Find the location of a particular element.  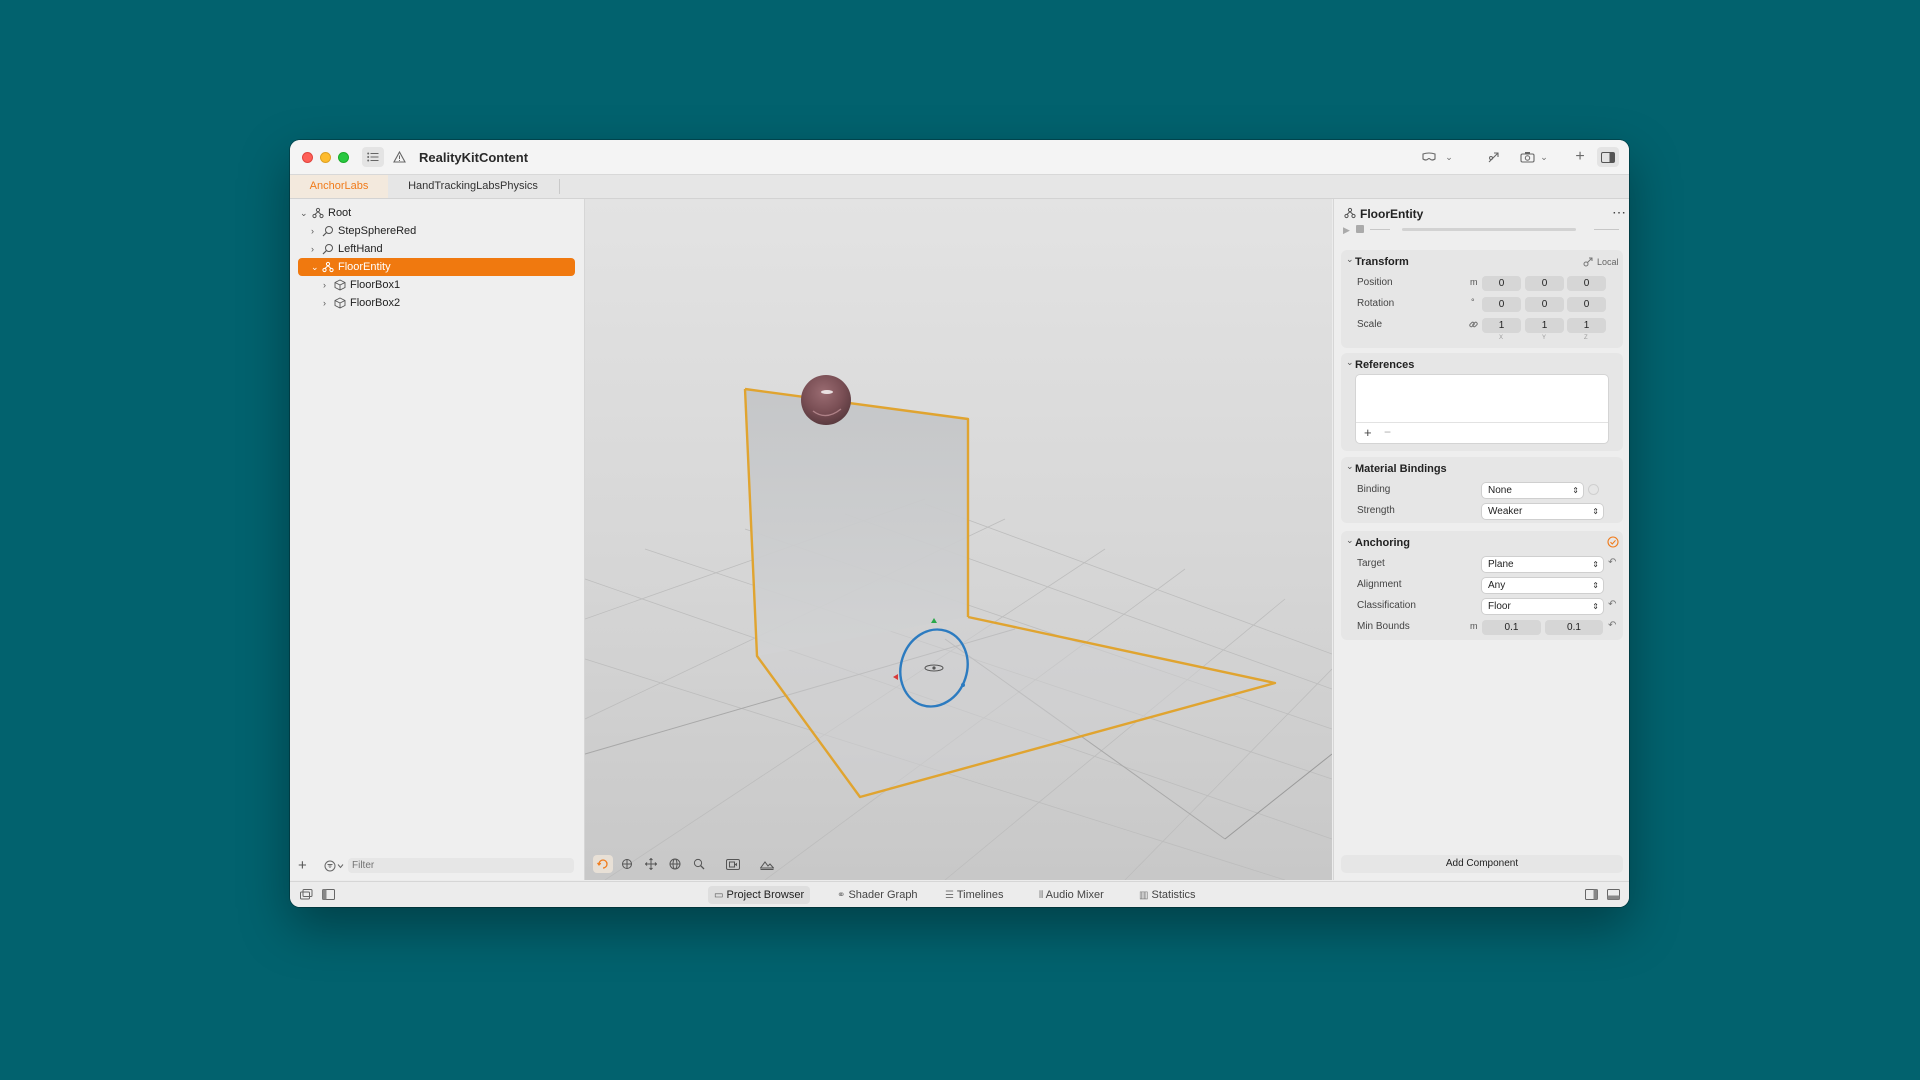

headset-icon is located at coordinates (1429, 157).